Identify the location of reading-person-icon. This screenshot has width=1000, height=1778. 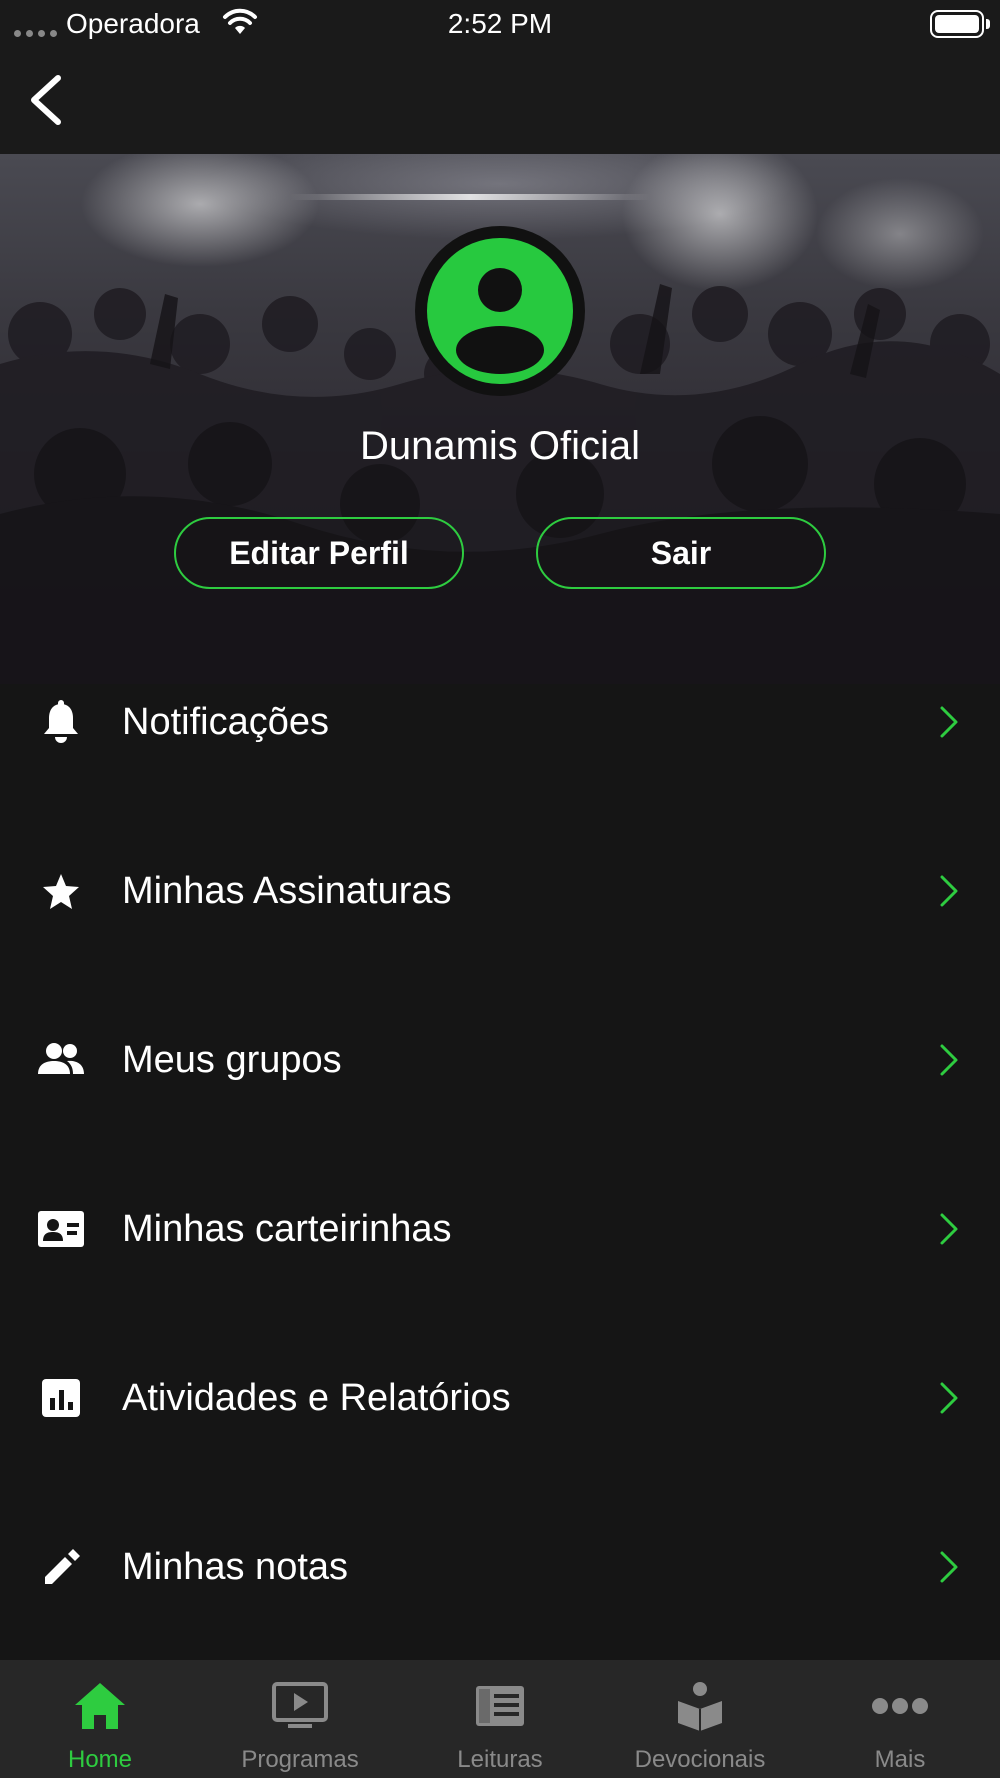
(700, 1706).